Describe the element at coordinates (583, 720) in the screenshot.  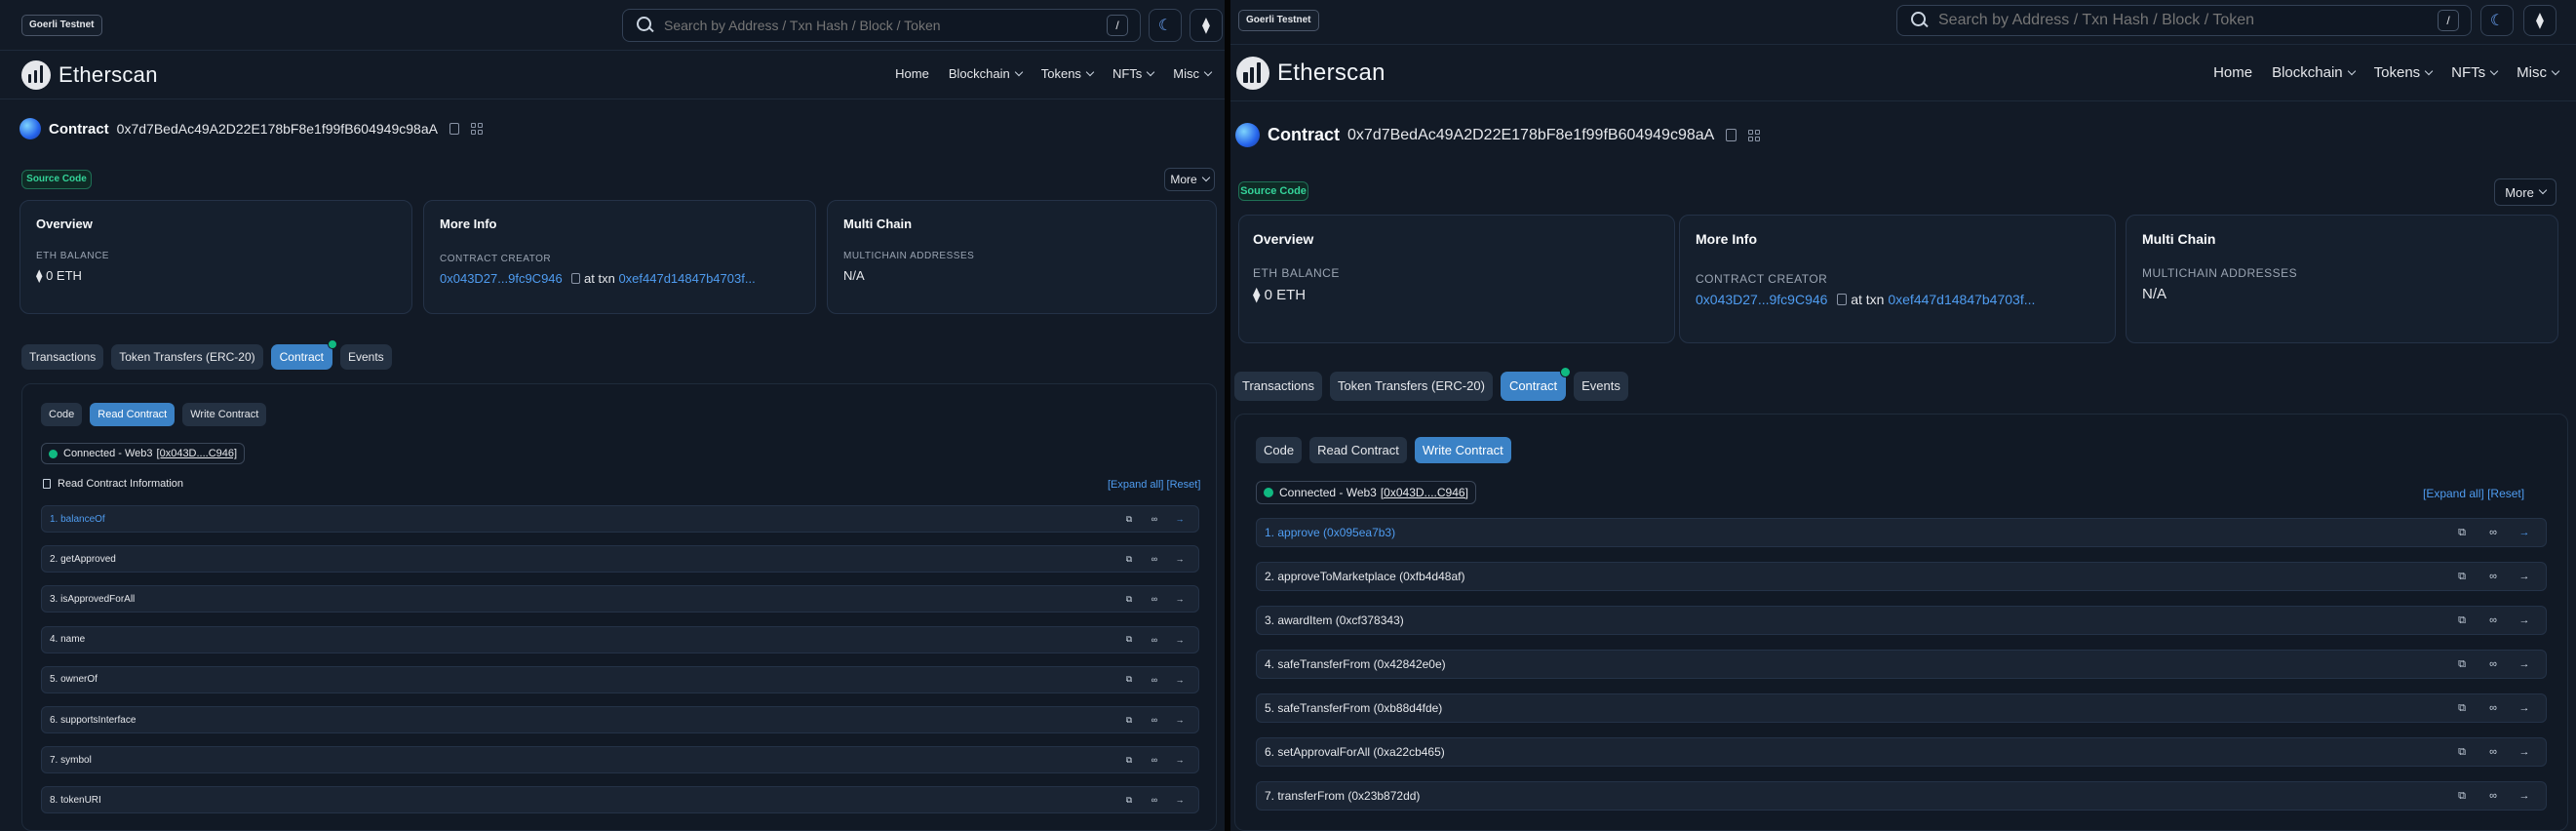
I see `function-name: 6. supportsInterface` at that location.